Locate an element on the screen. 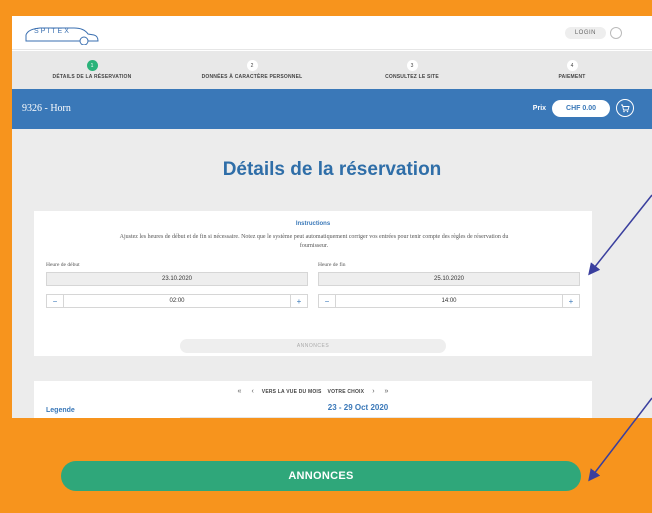 Image resolution: width=652 pixels, height=513 pixels. price-value: CHF 0.00 is located at coordinates (581, 108).